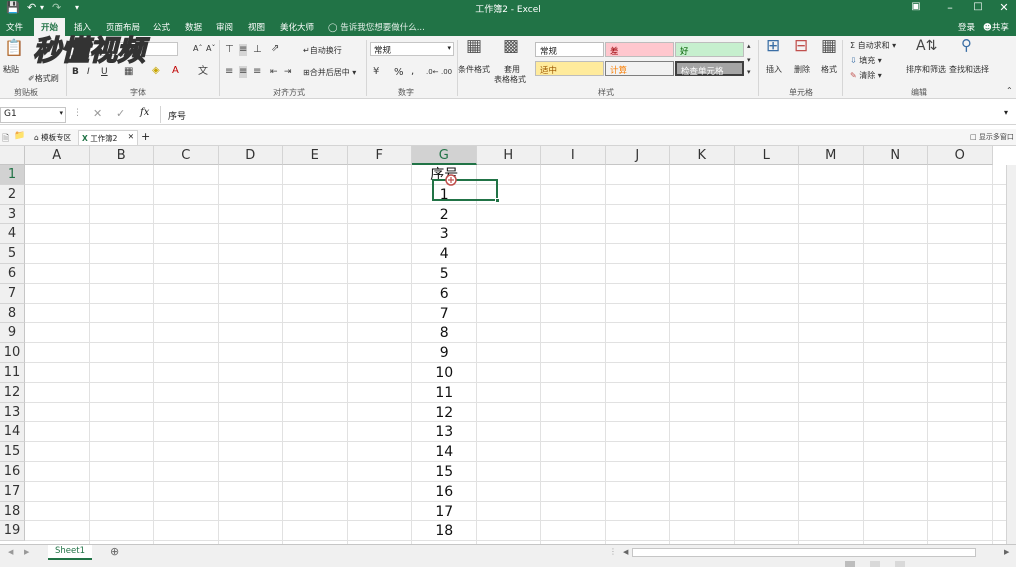 The image size is (1016, 567). Describe the element at coordinates (5, 139) in the screenshot. I see `new-file-icon: 🗎` at that location.